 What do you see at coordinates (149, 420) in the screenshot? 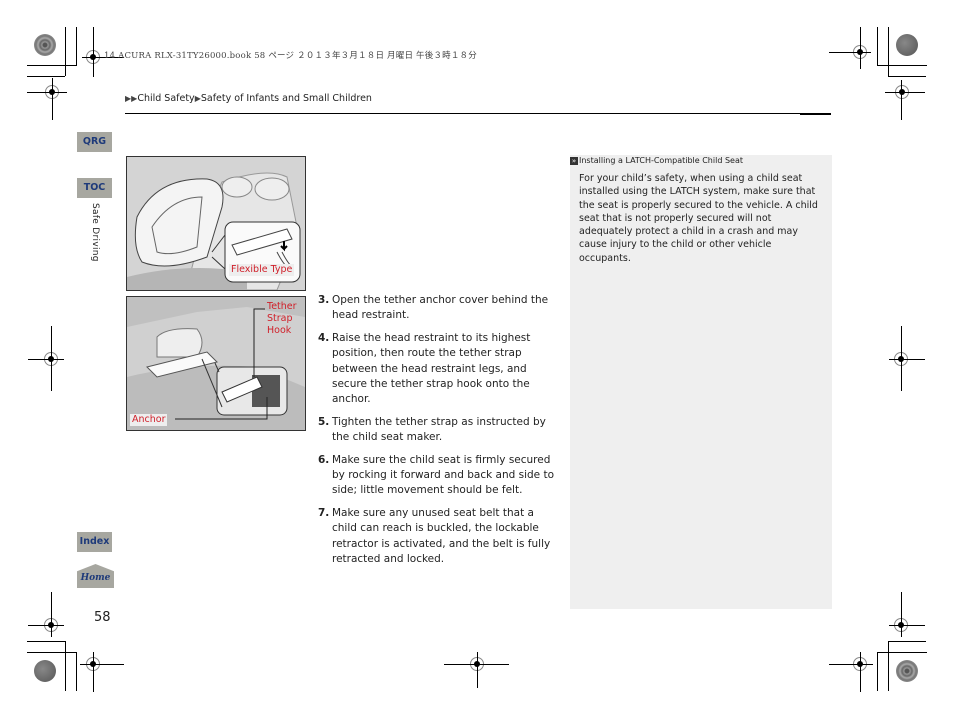
I see `figure-label-anchor: Anchor` at bounding box center [149, 420].